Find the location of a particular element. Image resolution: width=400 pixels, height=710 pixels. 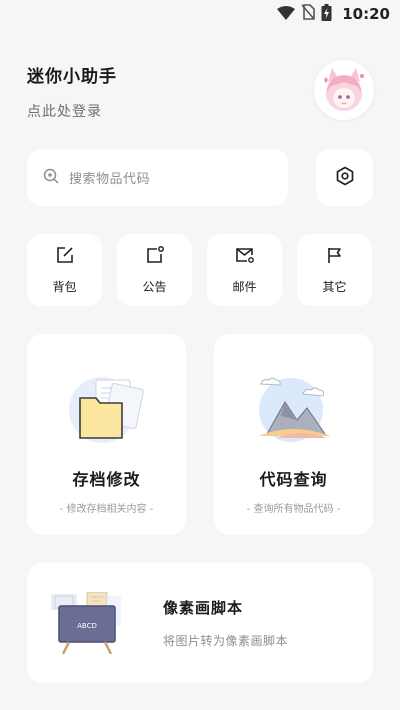

anime-avatar-icon is located at coordinates (344, 90).